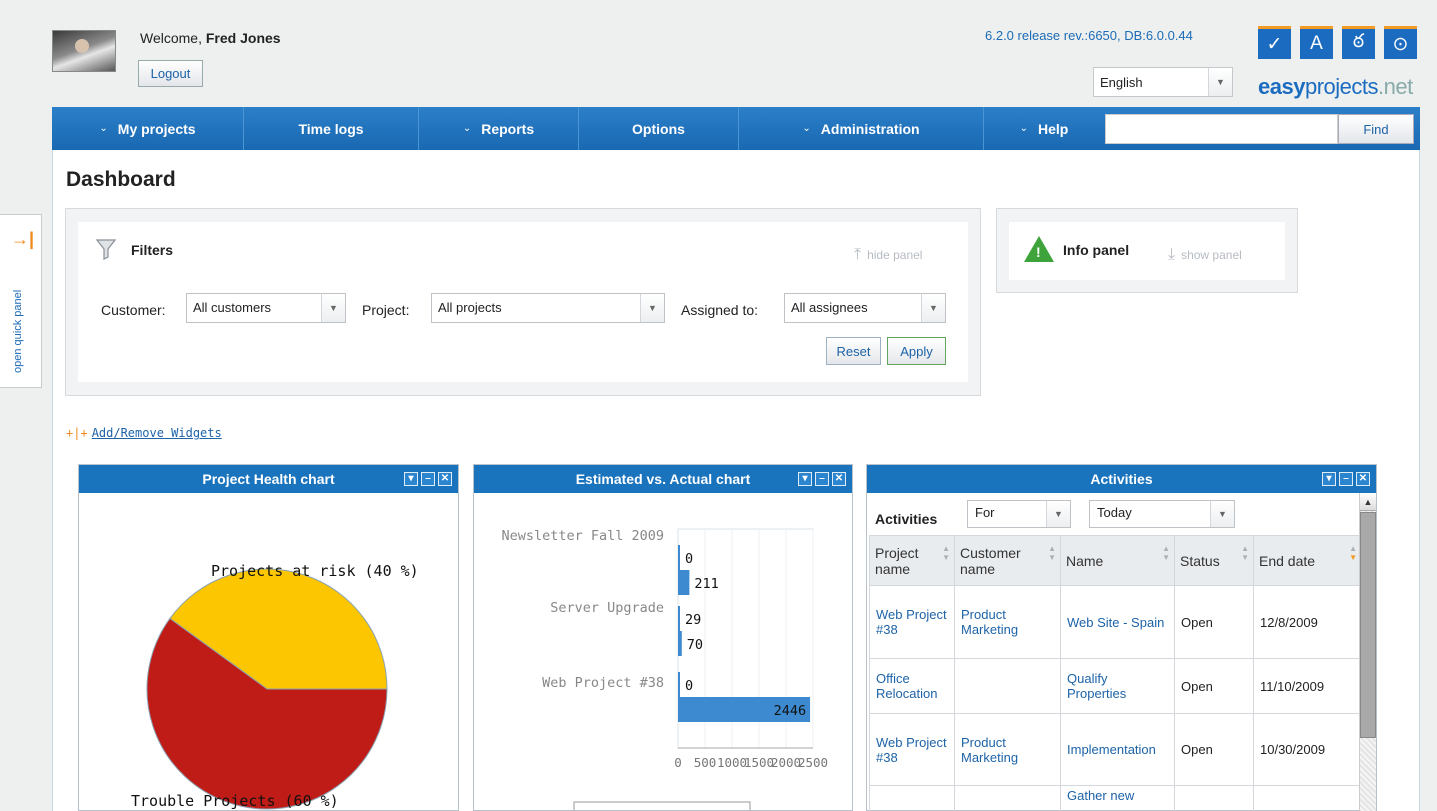 The height and width of the screenshot is (811, 1437). I want to click on activities-scrollbar: ▲, so click(1367, 652).